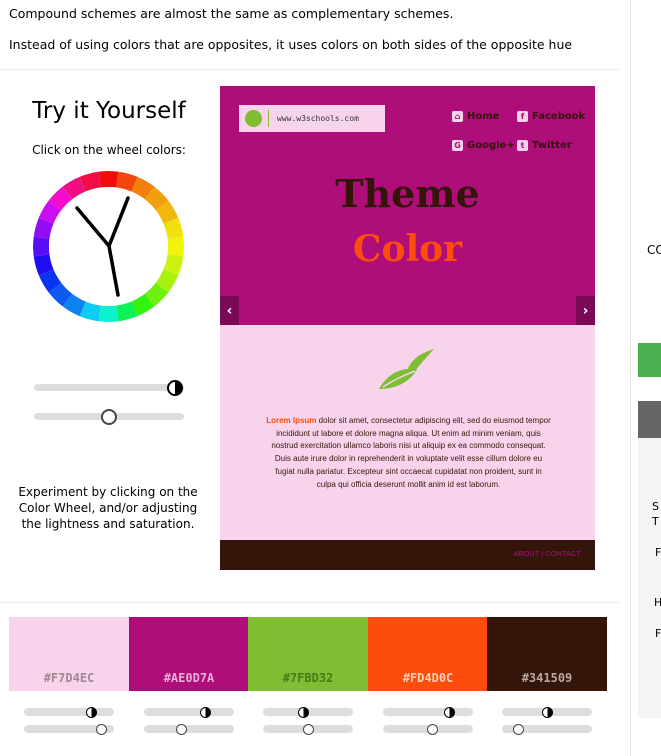  Describe the element at coordinates (310, 69) in the screenshot. I see `divider-top` at that location.